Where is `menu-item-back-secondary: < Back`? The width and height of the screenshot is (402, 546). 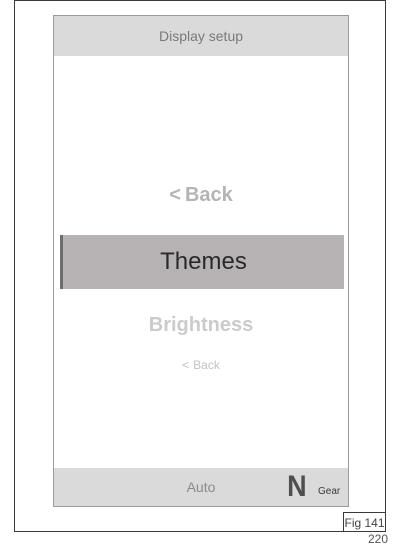 menu-item-back-secondary: < Back is located at coordinates (201, 365).